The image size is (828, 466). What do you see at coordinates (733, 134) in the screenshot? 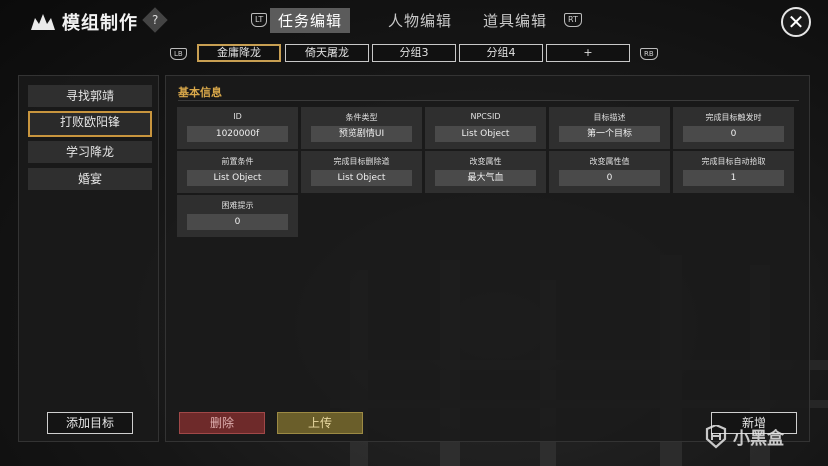
I see `complete-trigger-input: 0` at bounding box center [733, 134].